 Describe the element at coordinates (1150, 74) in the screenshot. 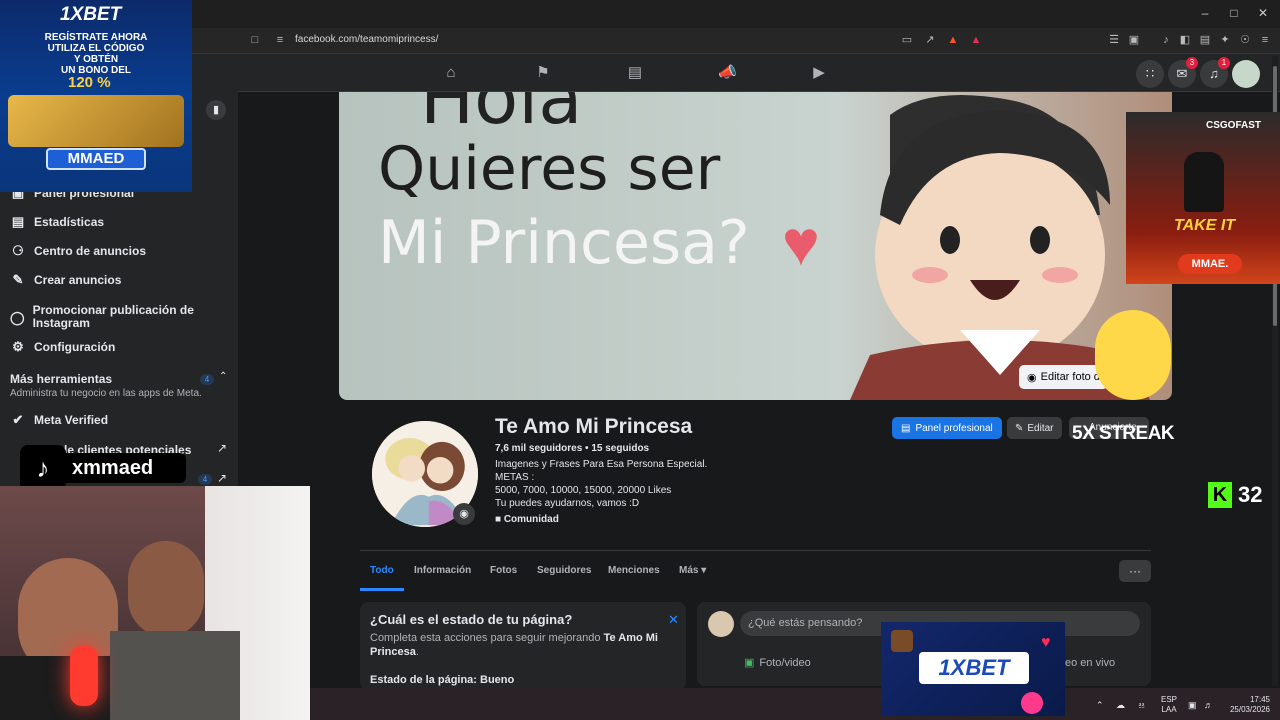

I see `menu-grid-button: ∷` at that location.